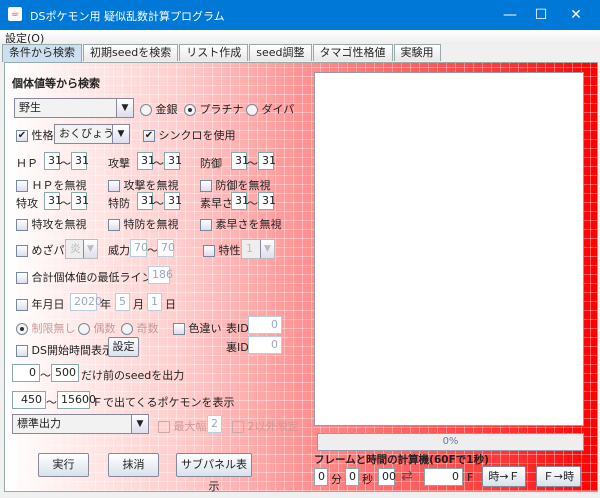 Image resolution: width=600 pixels, height=498 pixels. Describe the element at coordinates (205, 328) in the screenshot. I see `shiny-label: 色違い` at that location.